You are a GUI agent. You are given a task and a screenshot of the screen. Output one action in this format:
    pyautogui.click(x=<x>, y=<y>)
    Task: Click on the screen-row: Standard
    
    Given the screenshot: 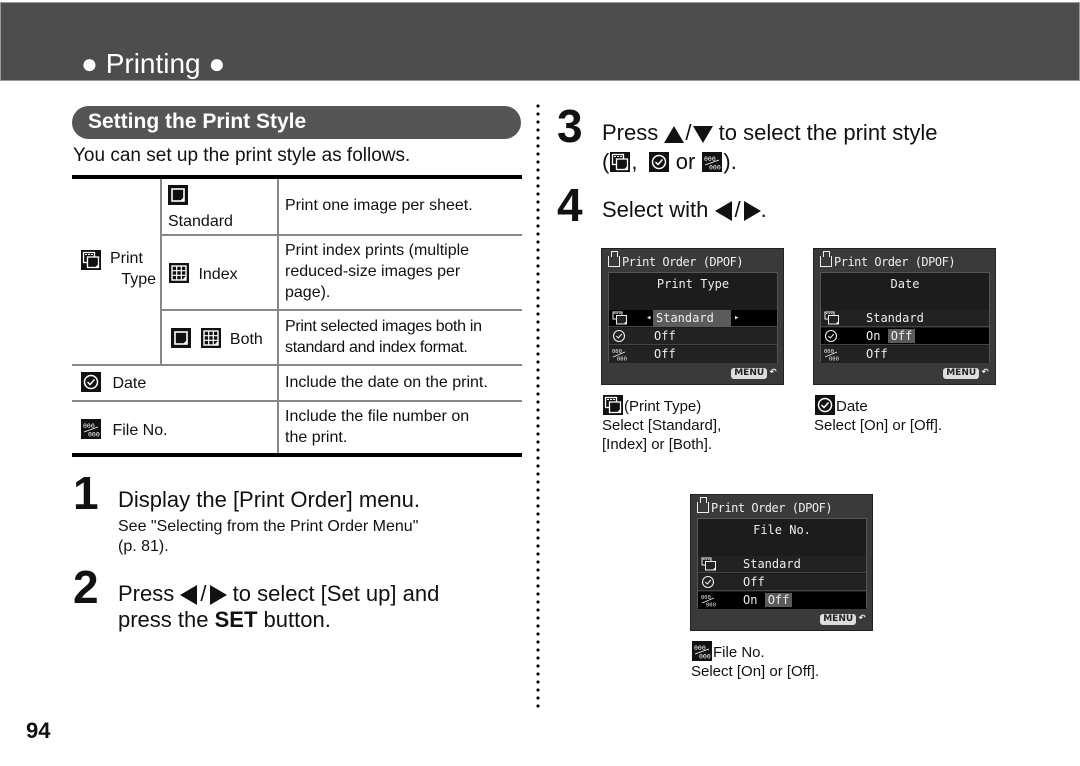 What is the action you would take?
    pyautogui.click(x=782, y=564)
    